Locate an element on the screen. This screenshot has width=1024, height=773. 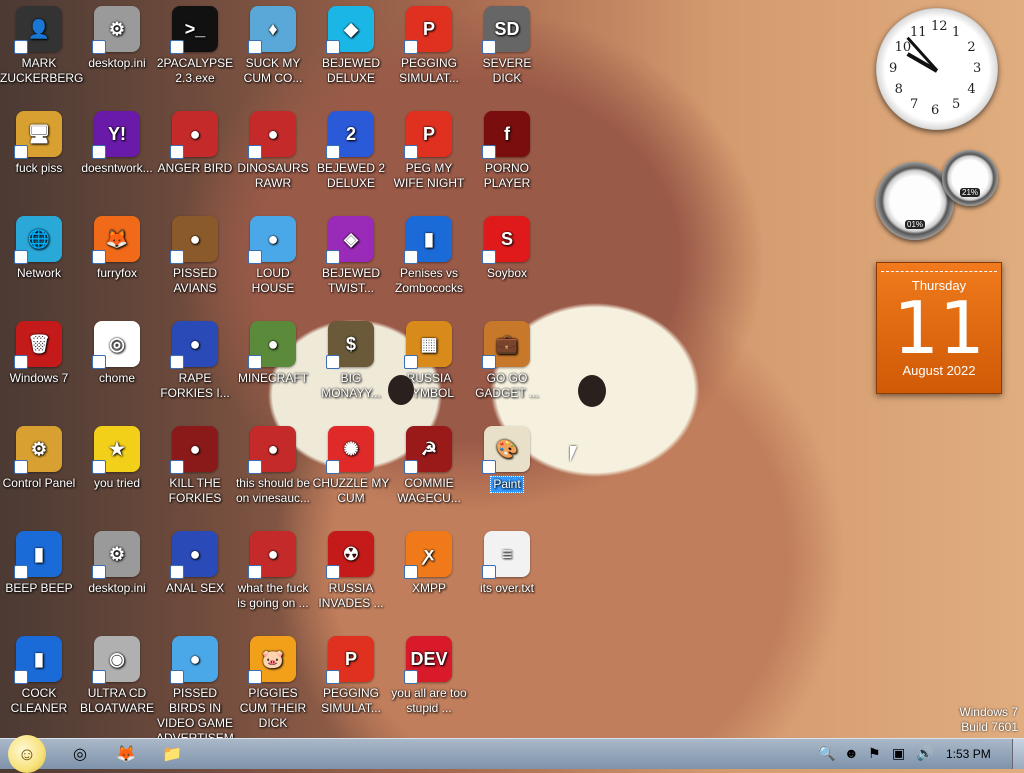
action-center-flag-icon: ⚑ is located at coordinates (874, 753).